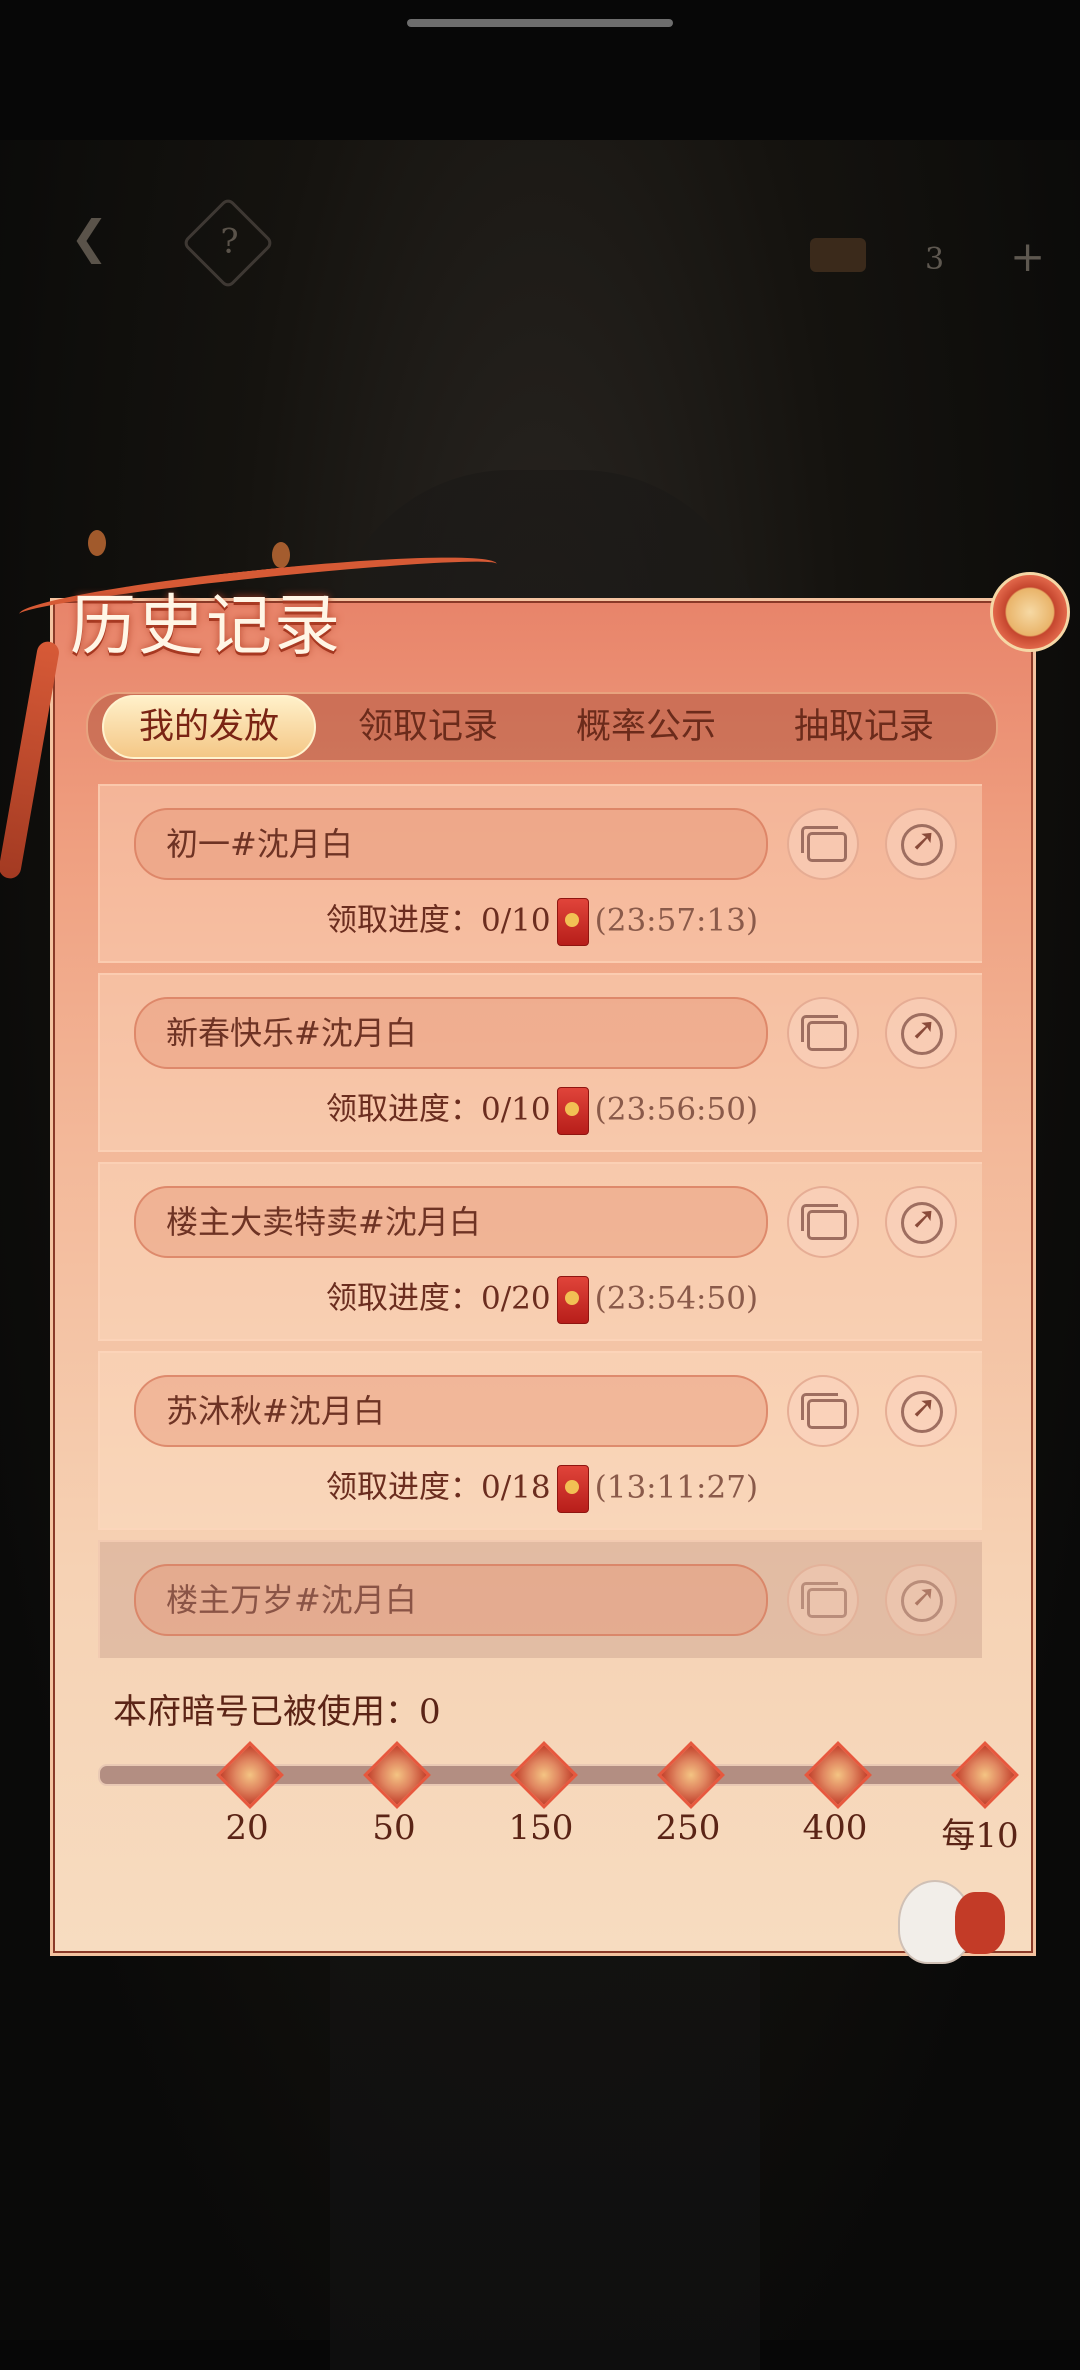  Describe the element at coordinates (430, 1712) in the screenshot. I see `code-usage-count: 0` at that location.